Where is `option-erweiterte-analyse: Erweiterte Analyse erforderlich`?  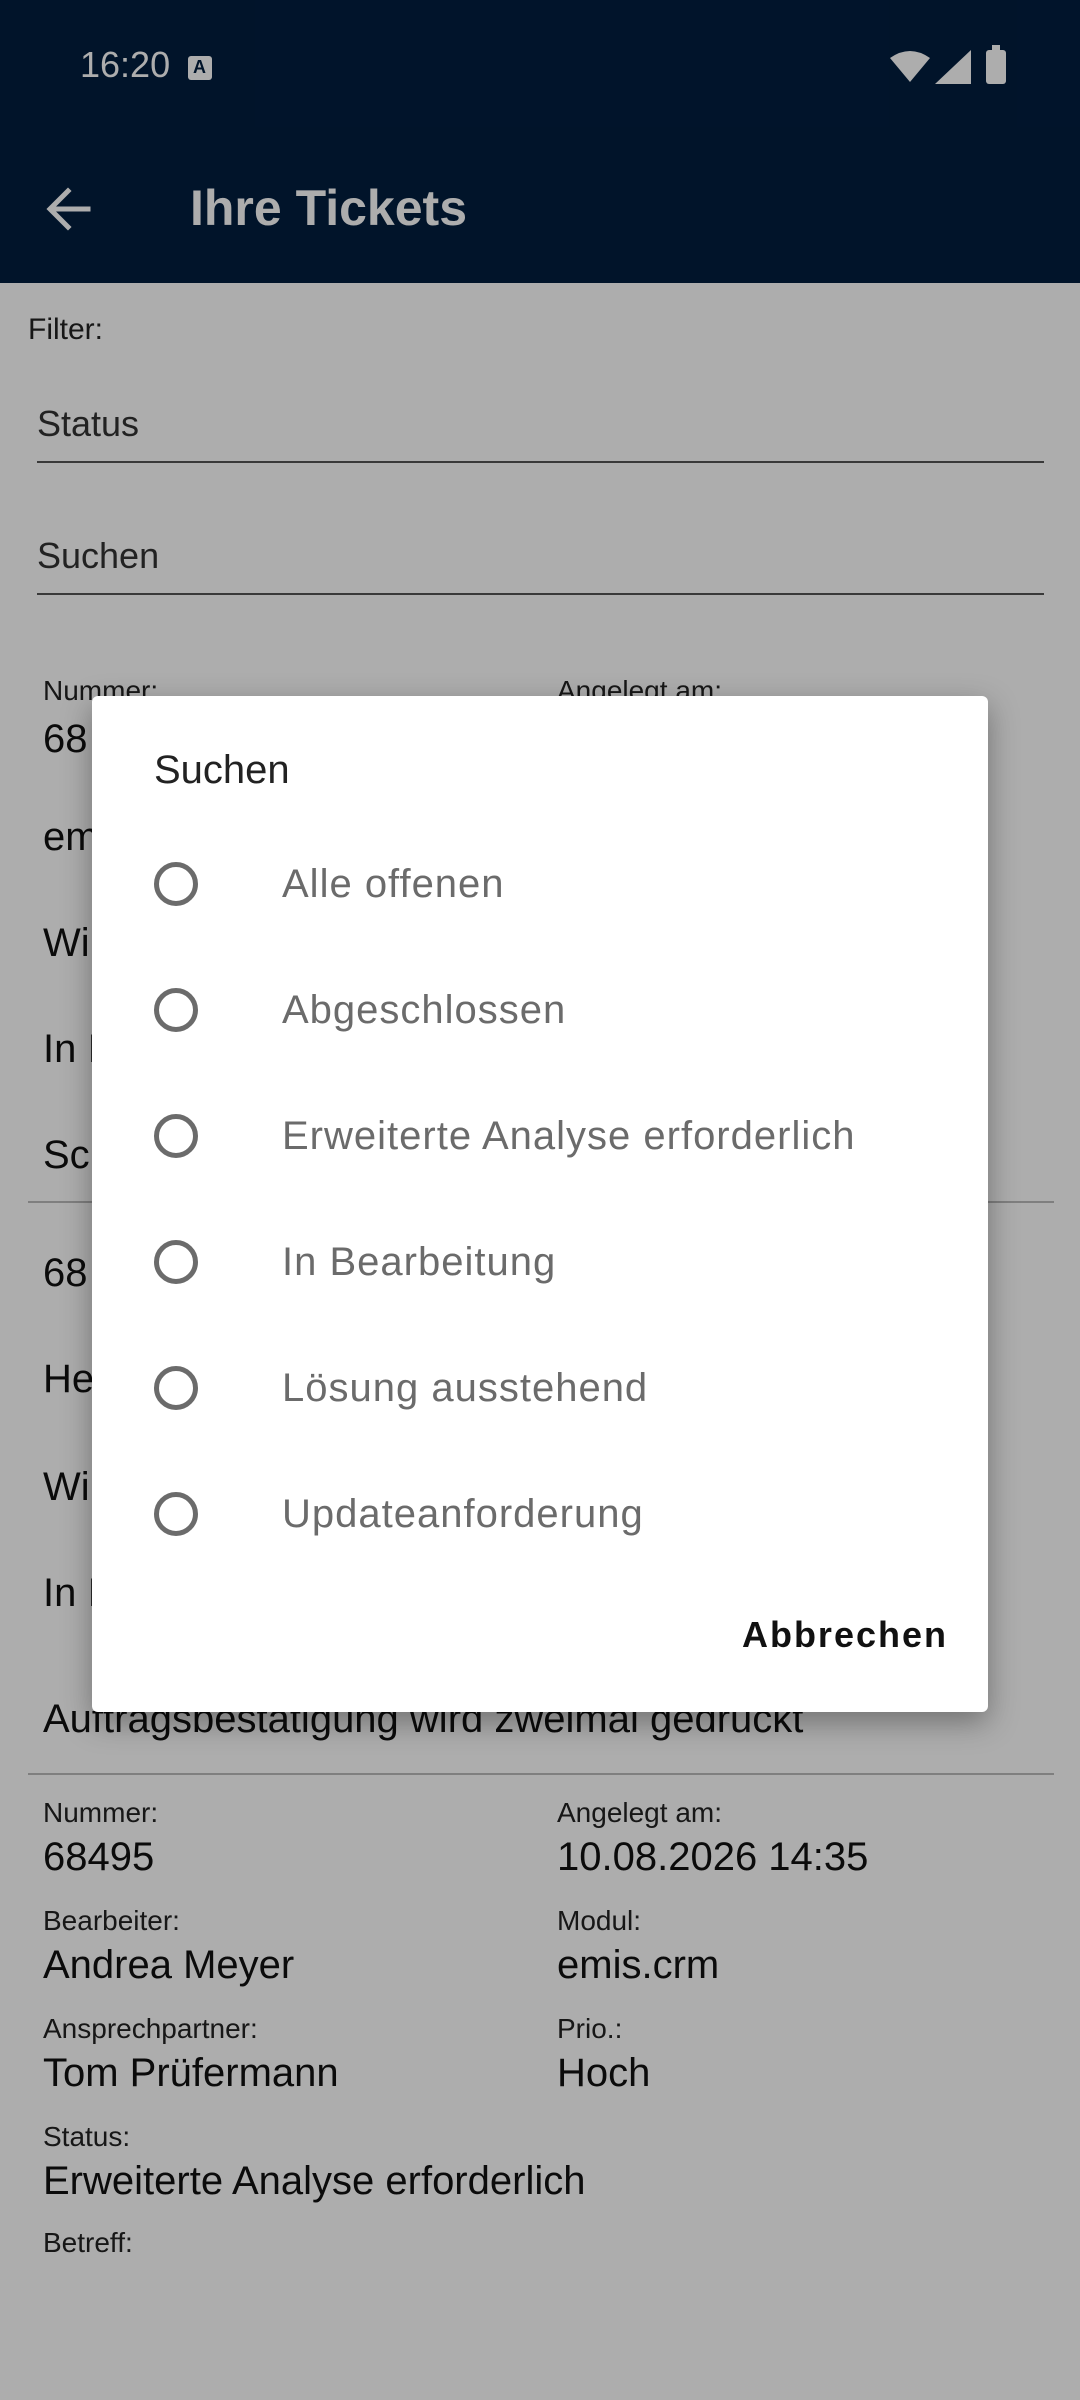
option-erweiterte-analyse: Erweiterte Analyse erforderlich is located at coordinates (554, 1138).